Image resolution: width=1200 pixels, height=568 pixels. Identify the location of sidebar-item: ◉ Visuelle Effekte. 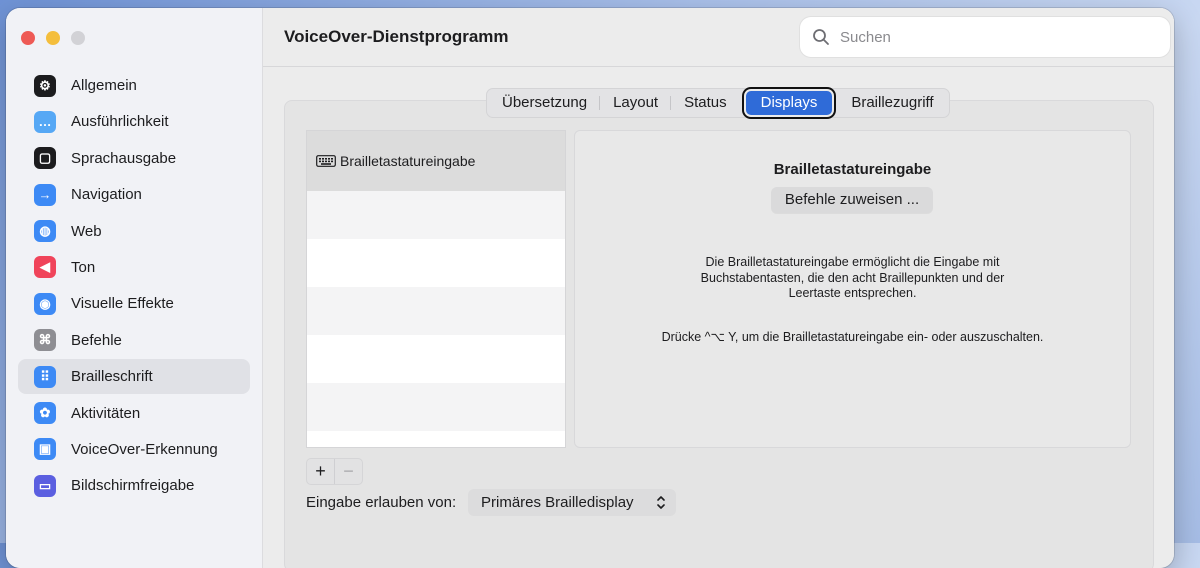
(134, 303).